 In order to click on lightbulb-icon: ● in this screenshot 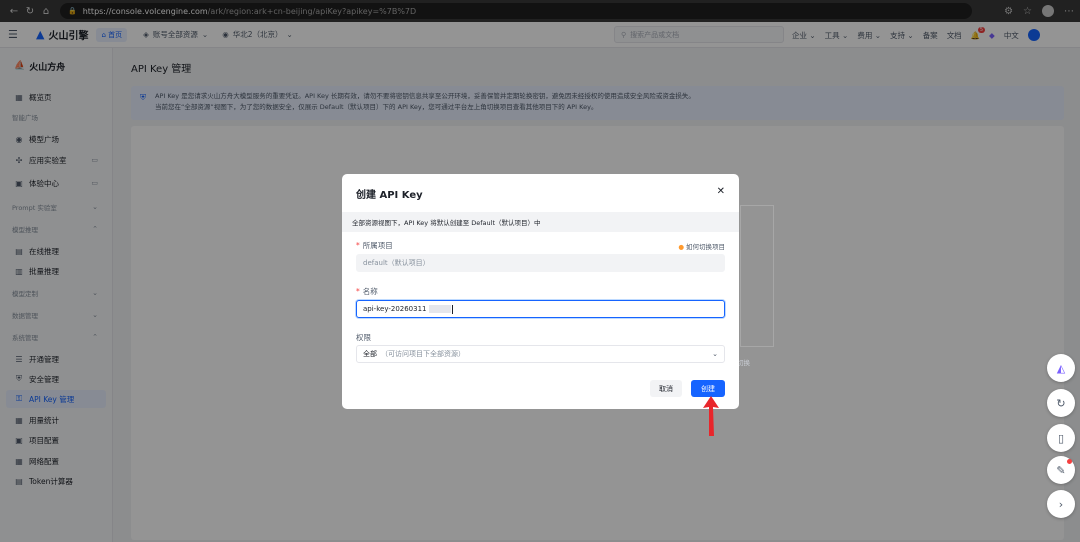, I will do `click(681, 247)`.